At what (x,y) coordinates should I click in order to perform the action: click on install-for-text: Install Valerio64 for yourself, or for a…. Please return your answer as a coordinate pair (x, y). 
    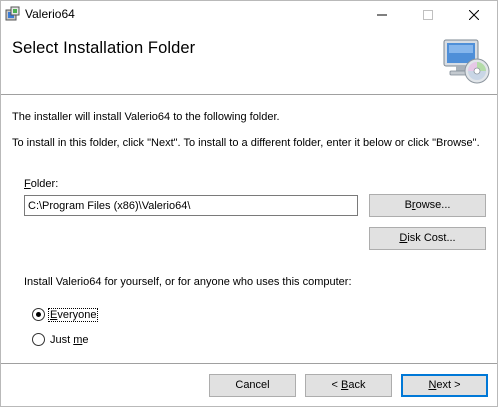
    Looking at the image, I should click on (188, 282).